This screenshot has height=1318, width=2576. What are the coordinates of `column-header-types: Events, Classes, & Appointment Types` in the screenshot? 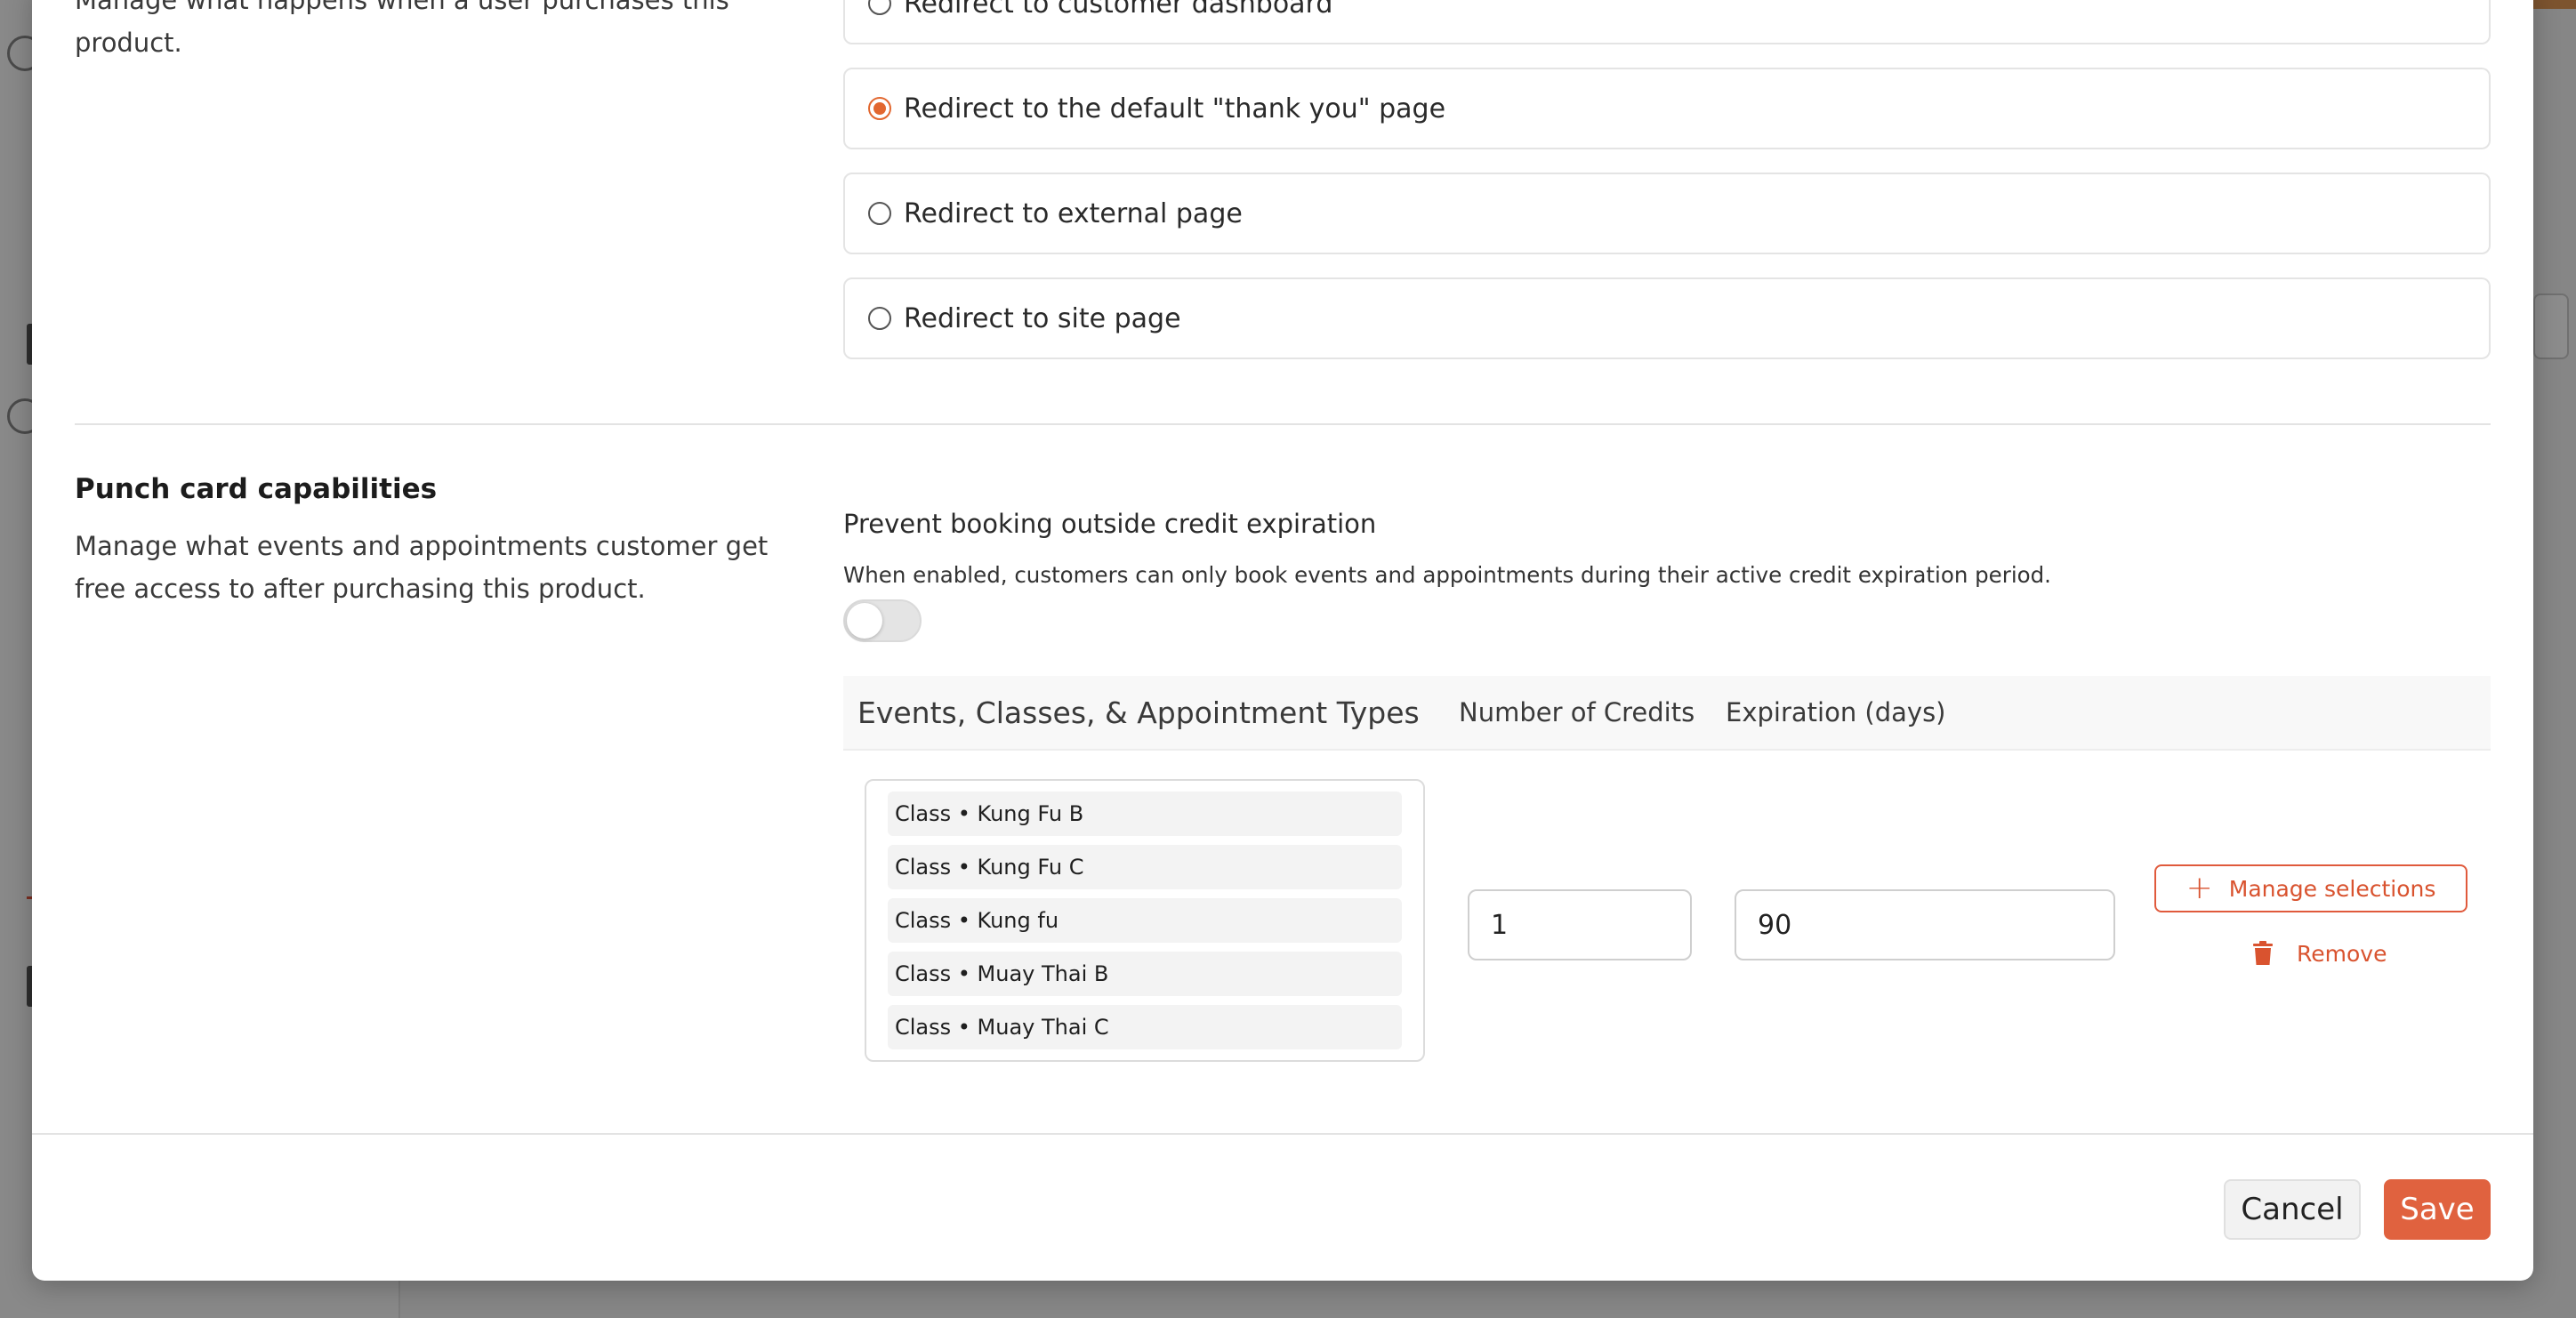 It's located at (1138, 712).